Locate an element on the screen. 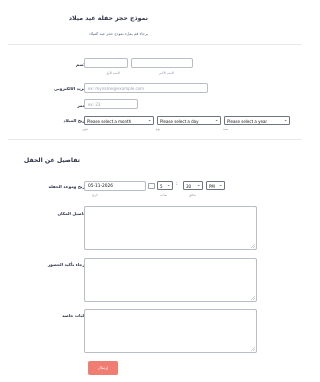 The image size is (320, 382). email-input: ex: myname@example.com is located at coordinates (146, 88).